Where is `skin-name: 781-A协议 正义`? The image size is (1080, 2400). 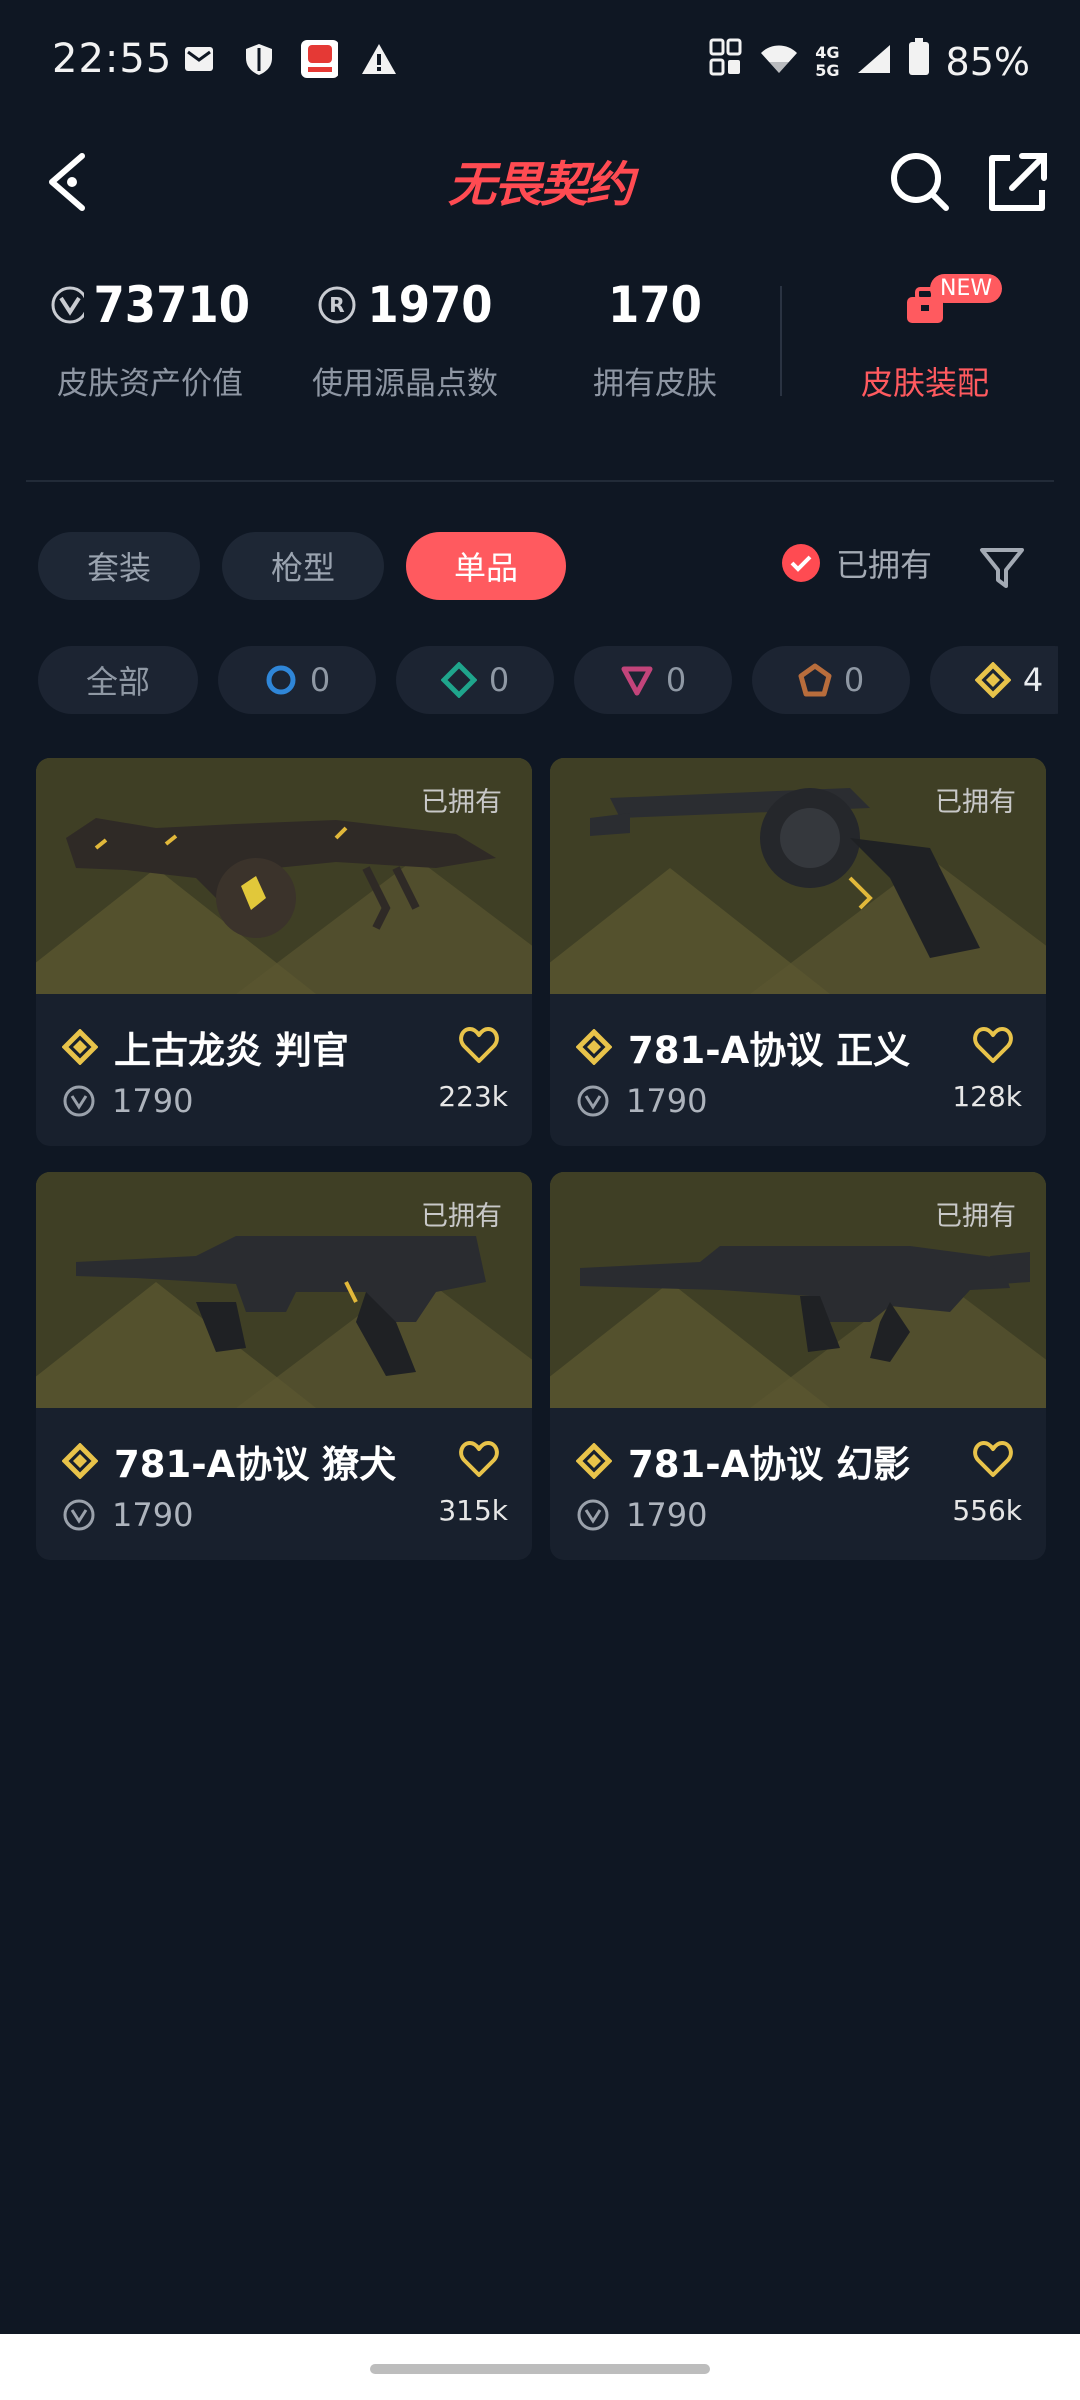
skin-name: 781-A协议 正义 is located at coordinates (743, 1047).